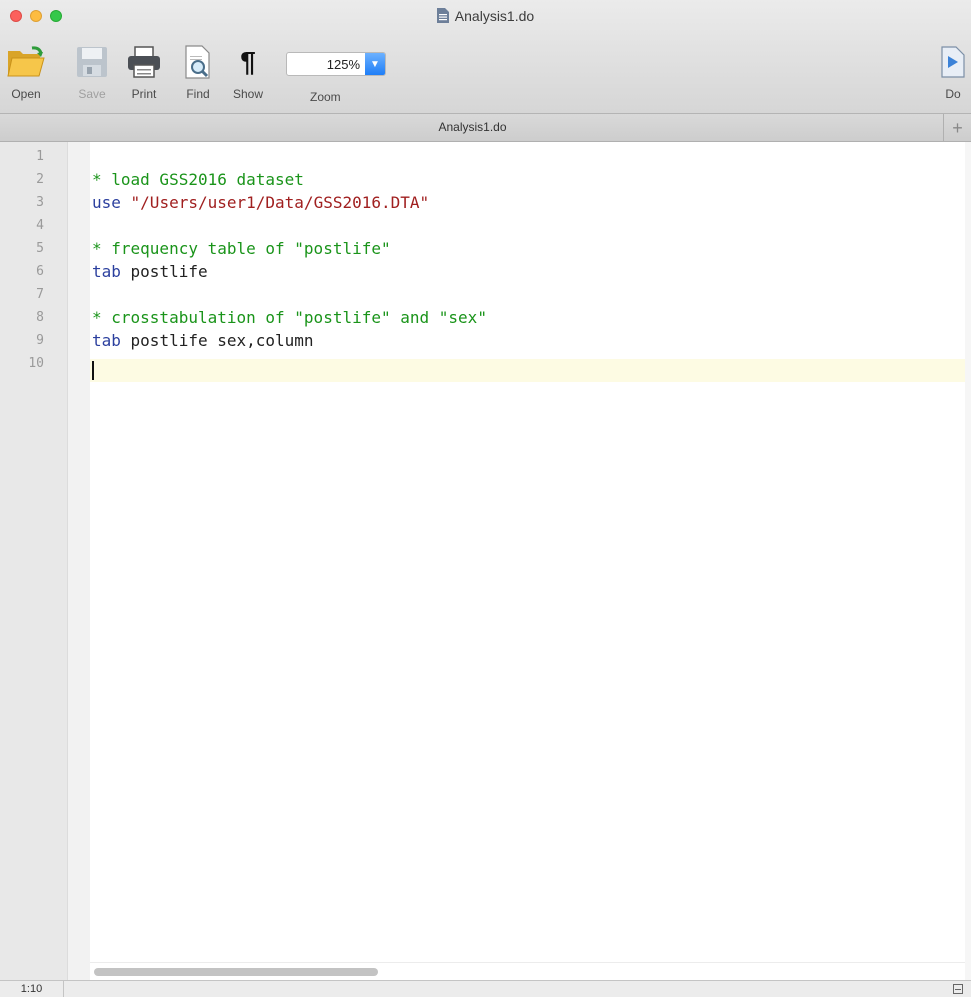 The image size is (971, 997). I want to click on line-number: 8, so click(40, 317).